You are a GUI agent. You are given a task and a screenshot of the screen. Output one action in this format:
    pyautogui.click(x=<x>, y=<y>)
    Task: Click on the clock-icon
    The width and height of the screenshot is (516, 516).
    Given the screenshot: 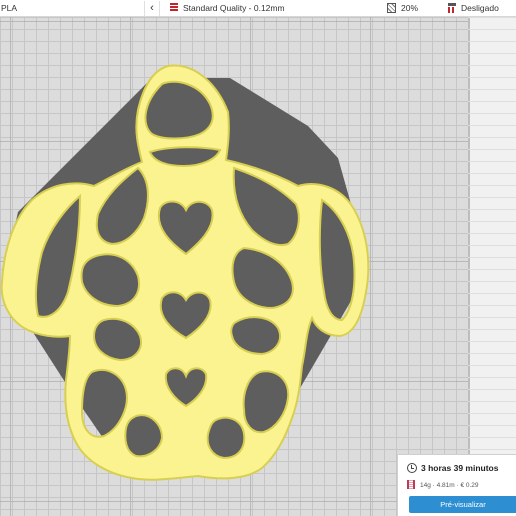 What is the action you would take?
    pyautogui.click(x=412, y=468)
    